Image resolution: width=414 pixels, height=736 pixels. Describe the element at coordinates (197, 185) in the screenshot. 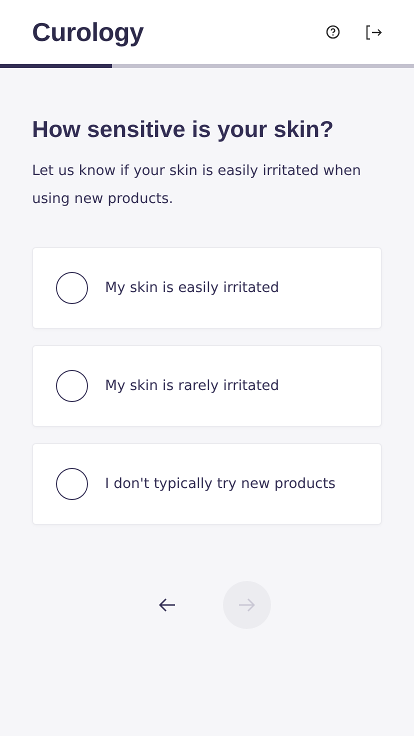

I see `question-subtitle: Let us know if your skin is easily irritated when using new products.` at that location.